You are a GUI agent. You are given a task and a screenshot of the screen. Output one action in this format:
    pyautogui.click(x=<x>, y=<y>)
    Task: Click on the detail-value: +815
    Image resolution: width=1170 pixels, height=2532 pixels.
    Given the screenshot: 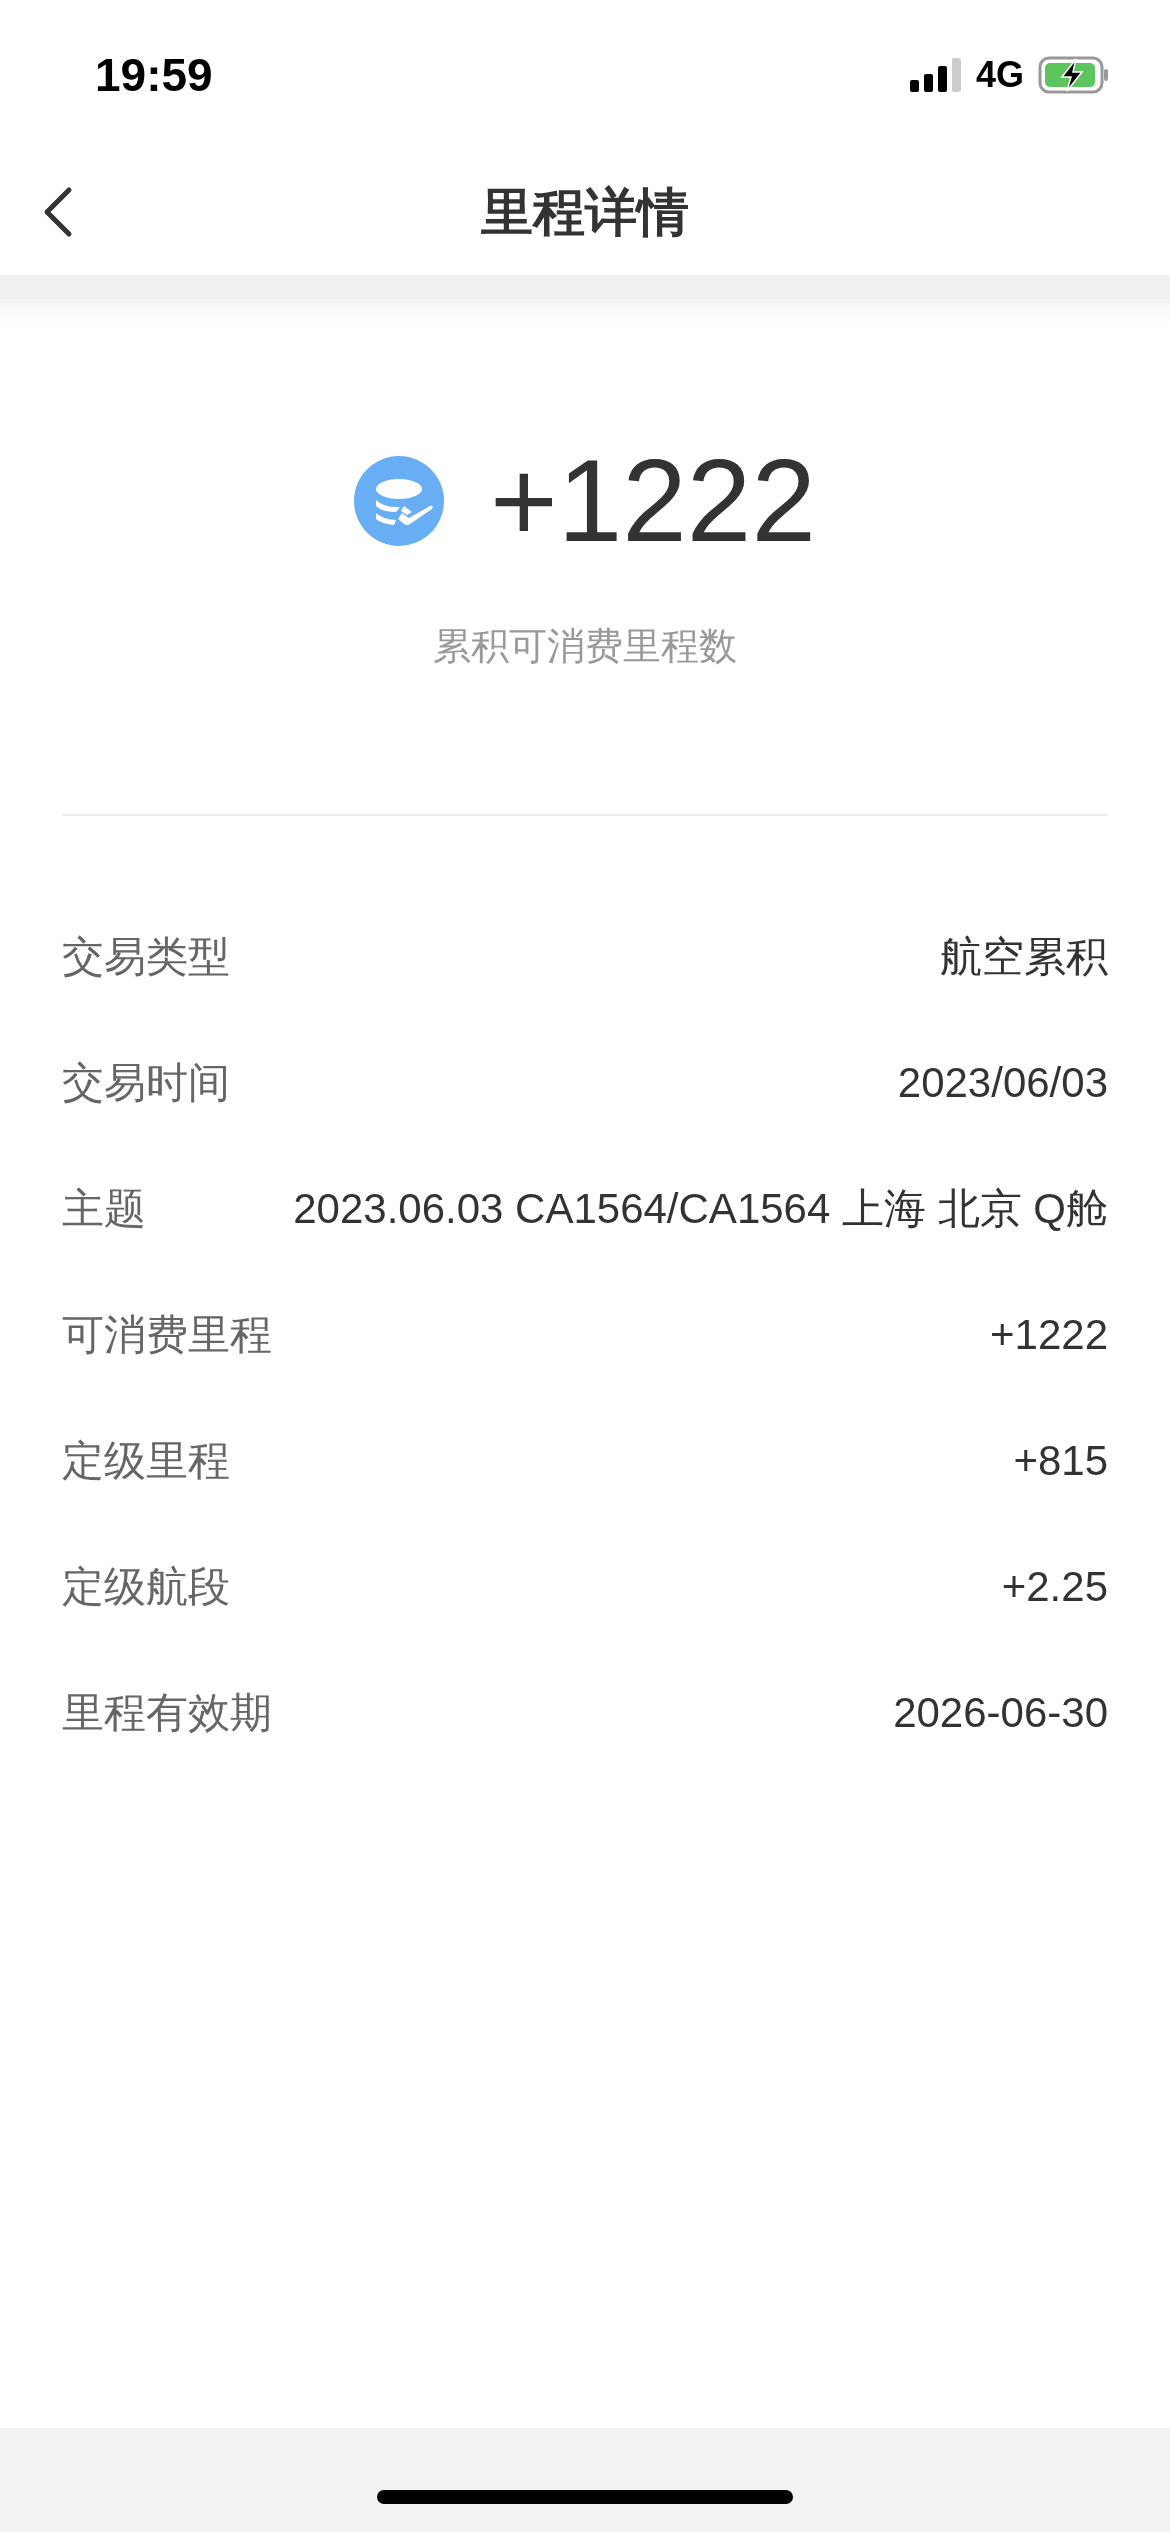 What is the action you would take?
    pyautogui.click(x=1060, y=1461)
    